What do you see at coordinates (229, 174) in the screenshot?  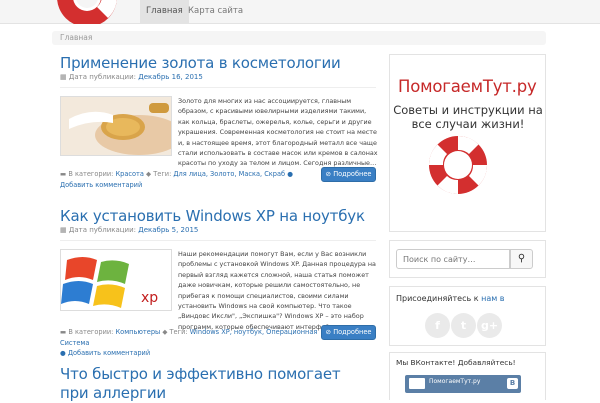 I see `tags-links: Для лица, Золото, Маска, Скраб` at bounding box center [229, 174].